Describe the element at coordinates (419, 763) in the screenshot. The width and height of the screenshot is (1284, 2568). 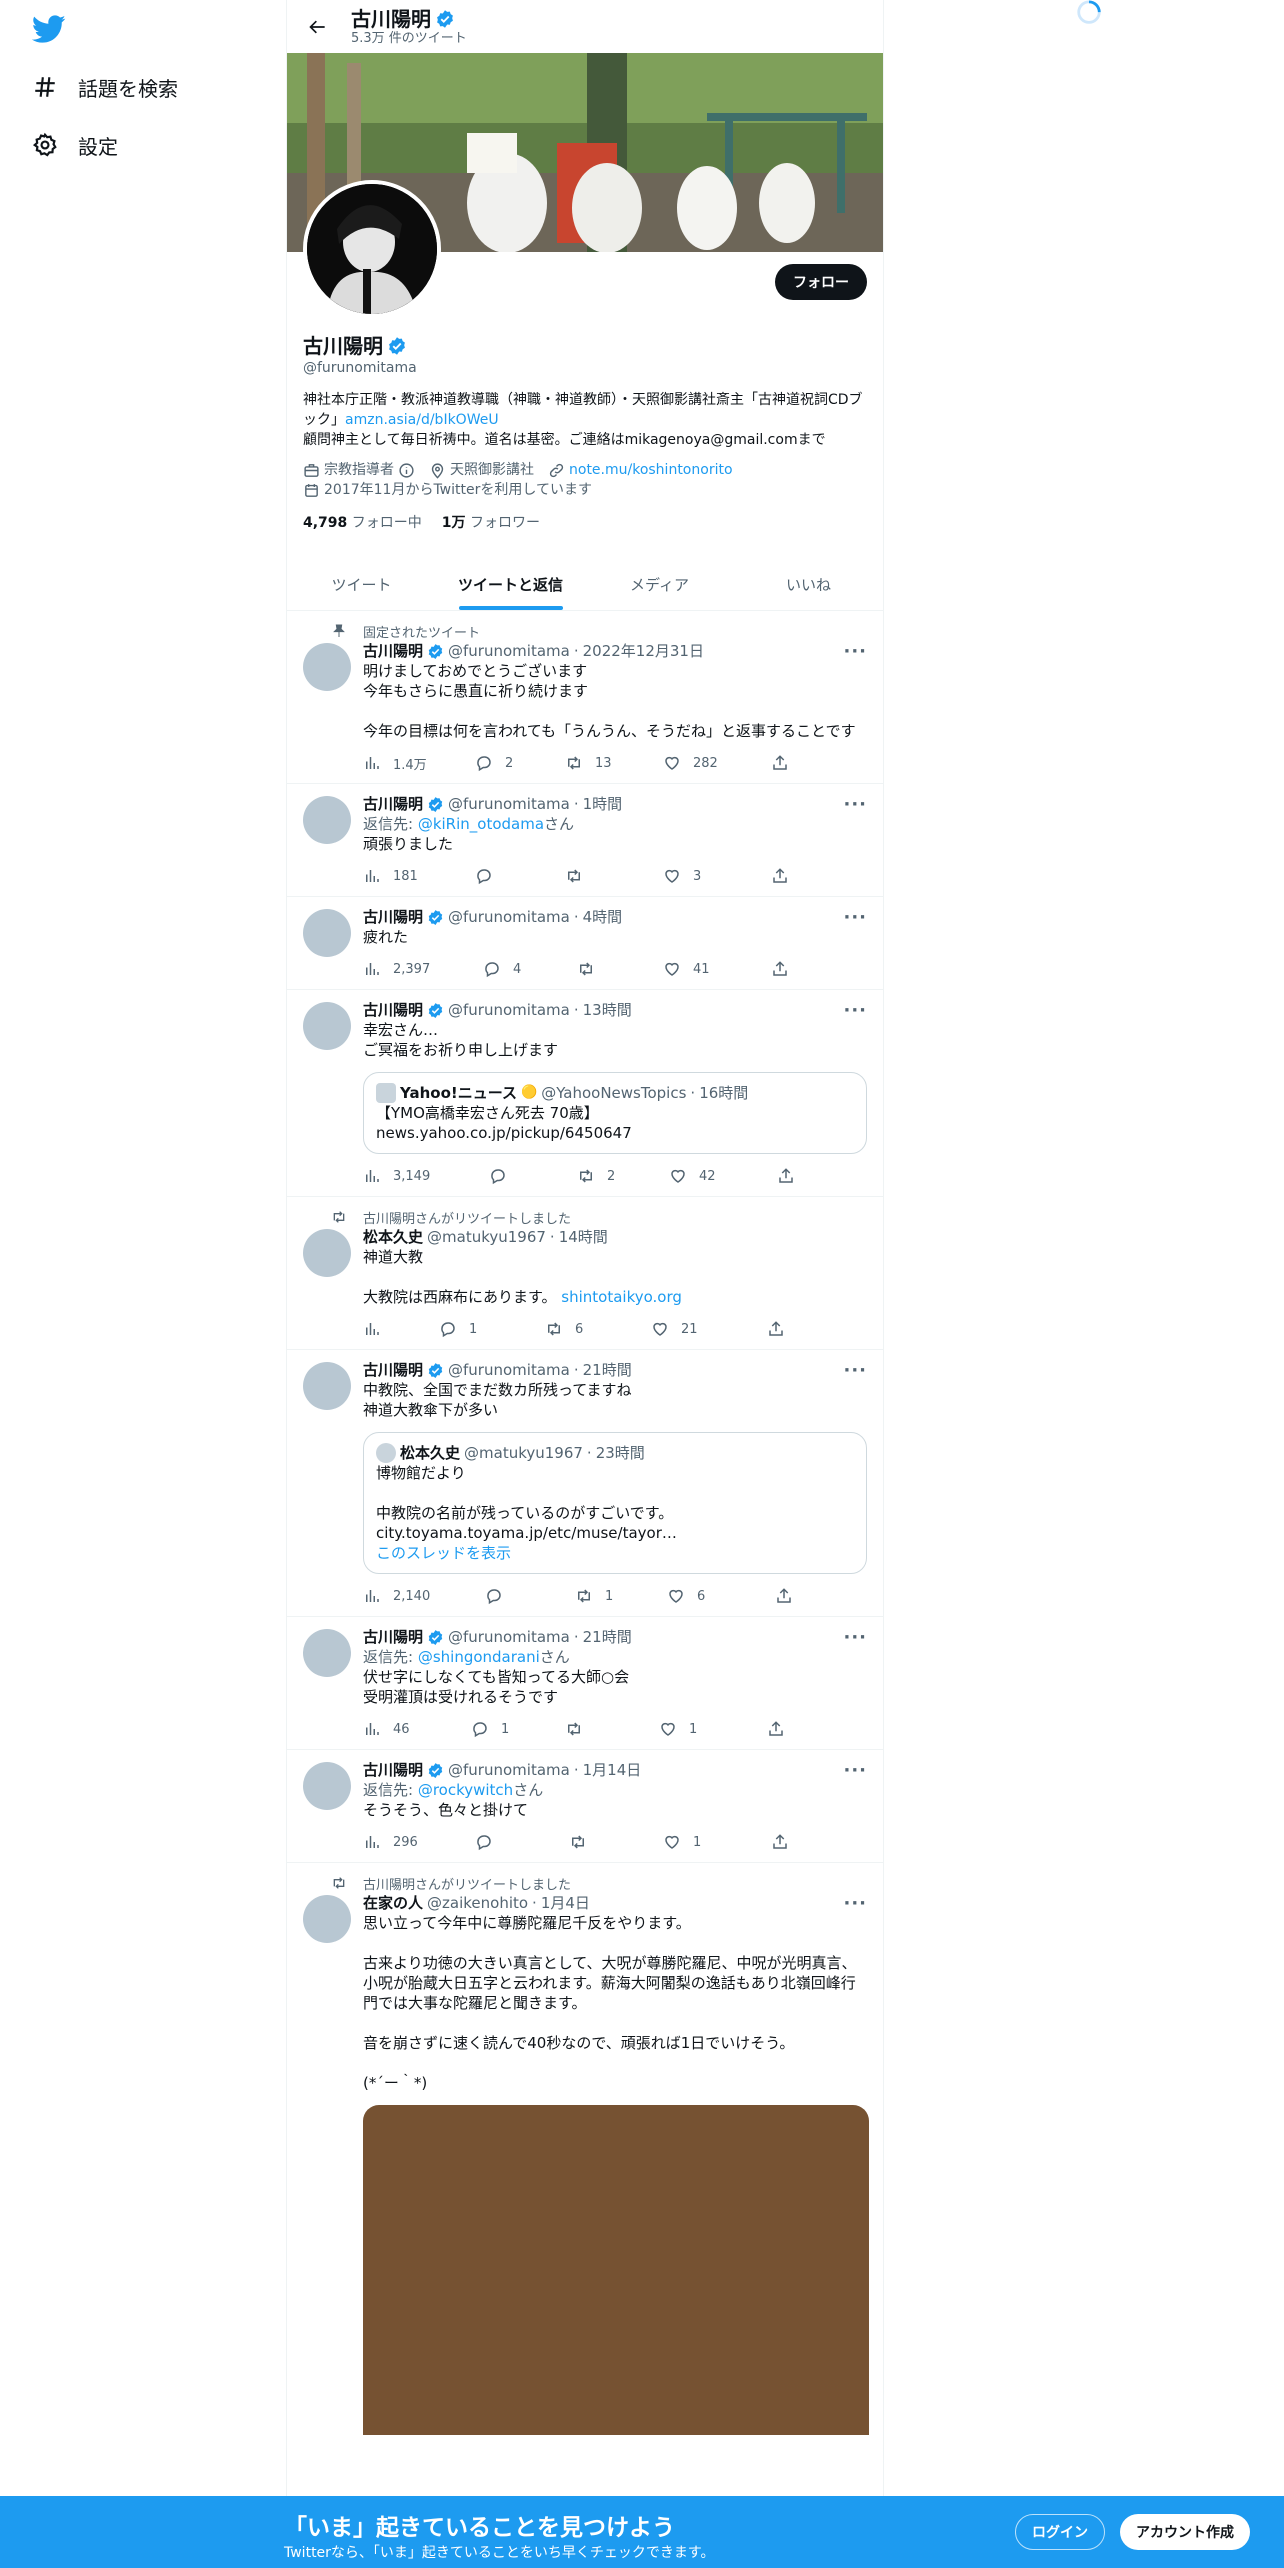
I see `views-button: 1.4万` at that location.